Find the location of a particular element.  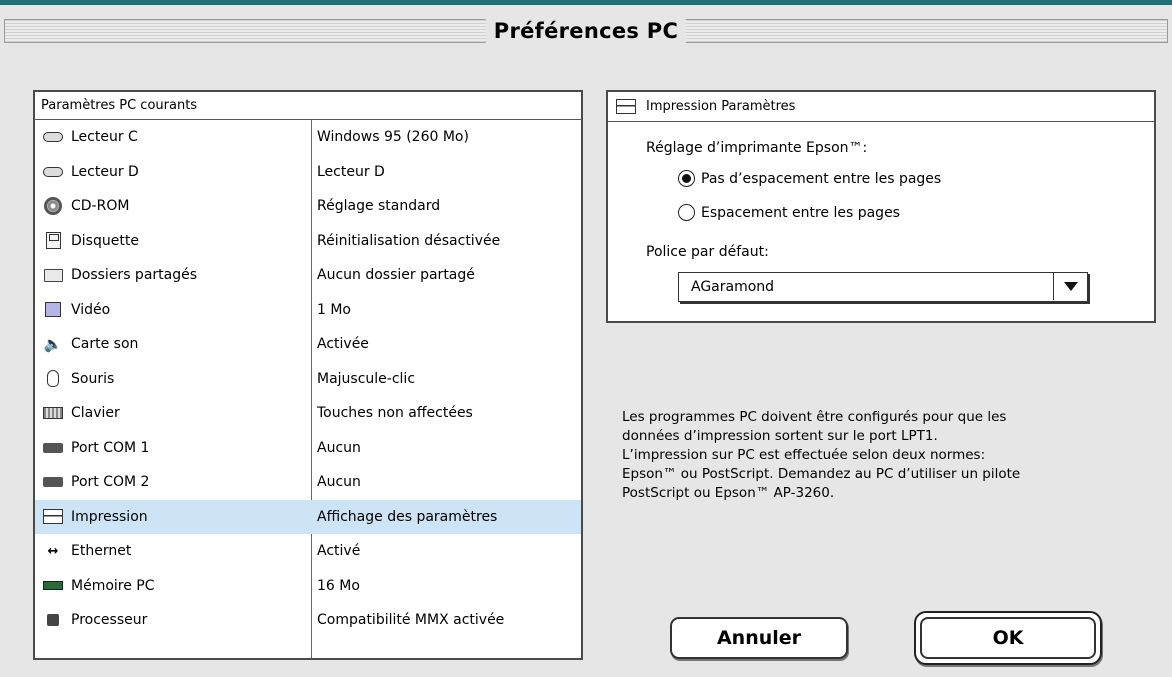

setting-value: 1 Mo is located at coordinates (334, 309).